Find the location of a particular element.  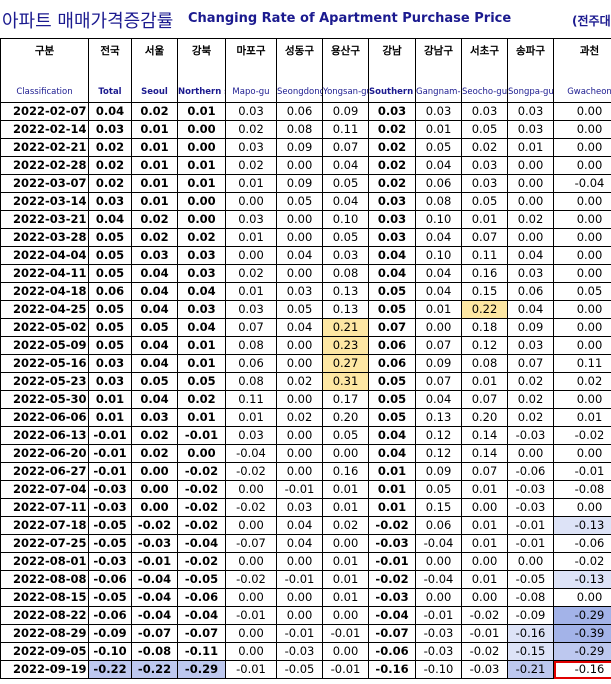

cell-northern-seoul: -0.07 is located at coordinates (201, 633).